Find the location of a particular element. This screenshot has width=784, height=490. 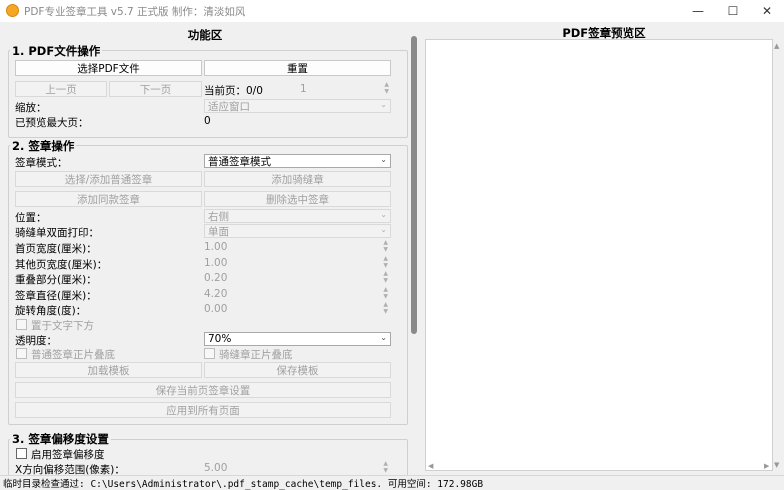

zoom-select: 适应窗口 ⌄ is located at coordinates (297, 106).